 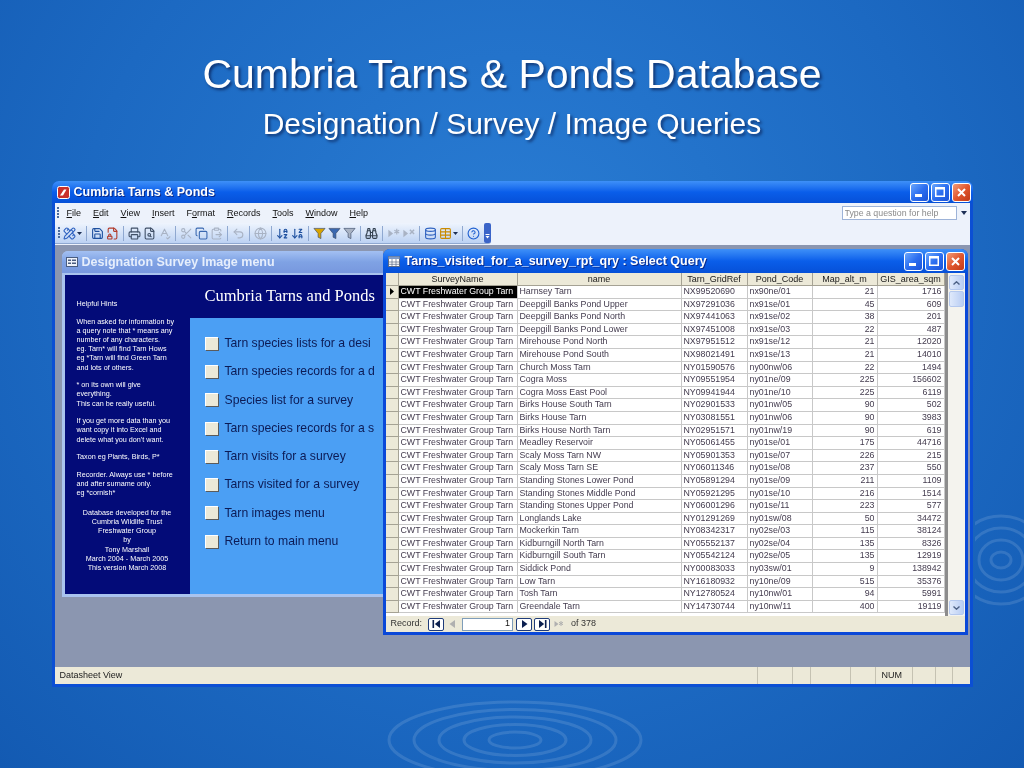 What do you see at coordinates (487, 624) in the screenshot?
I see `record-number-field: 1` at bounding box center [487, 624].